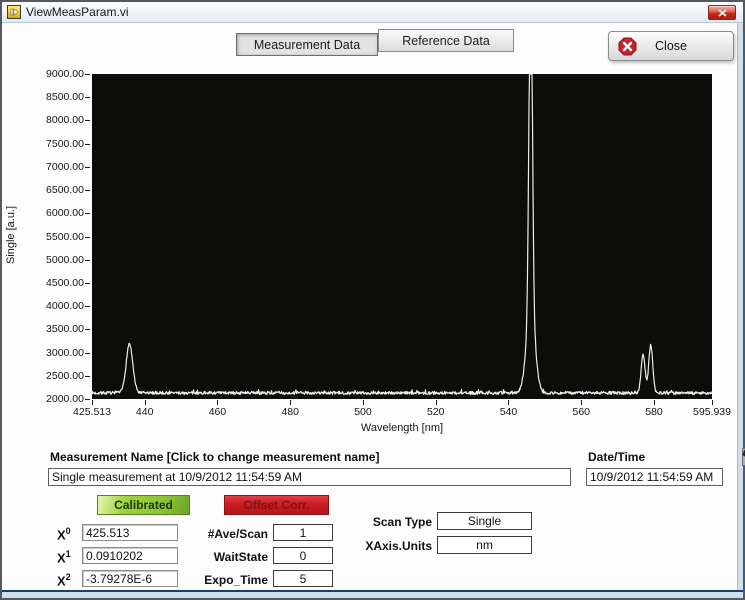 The width and height of the screenshot is (745, 600). What do you see at coordinates (130, 555) in the screenshot?
I see `x1-field` at bounding box center [130, 555].